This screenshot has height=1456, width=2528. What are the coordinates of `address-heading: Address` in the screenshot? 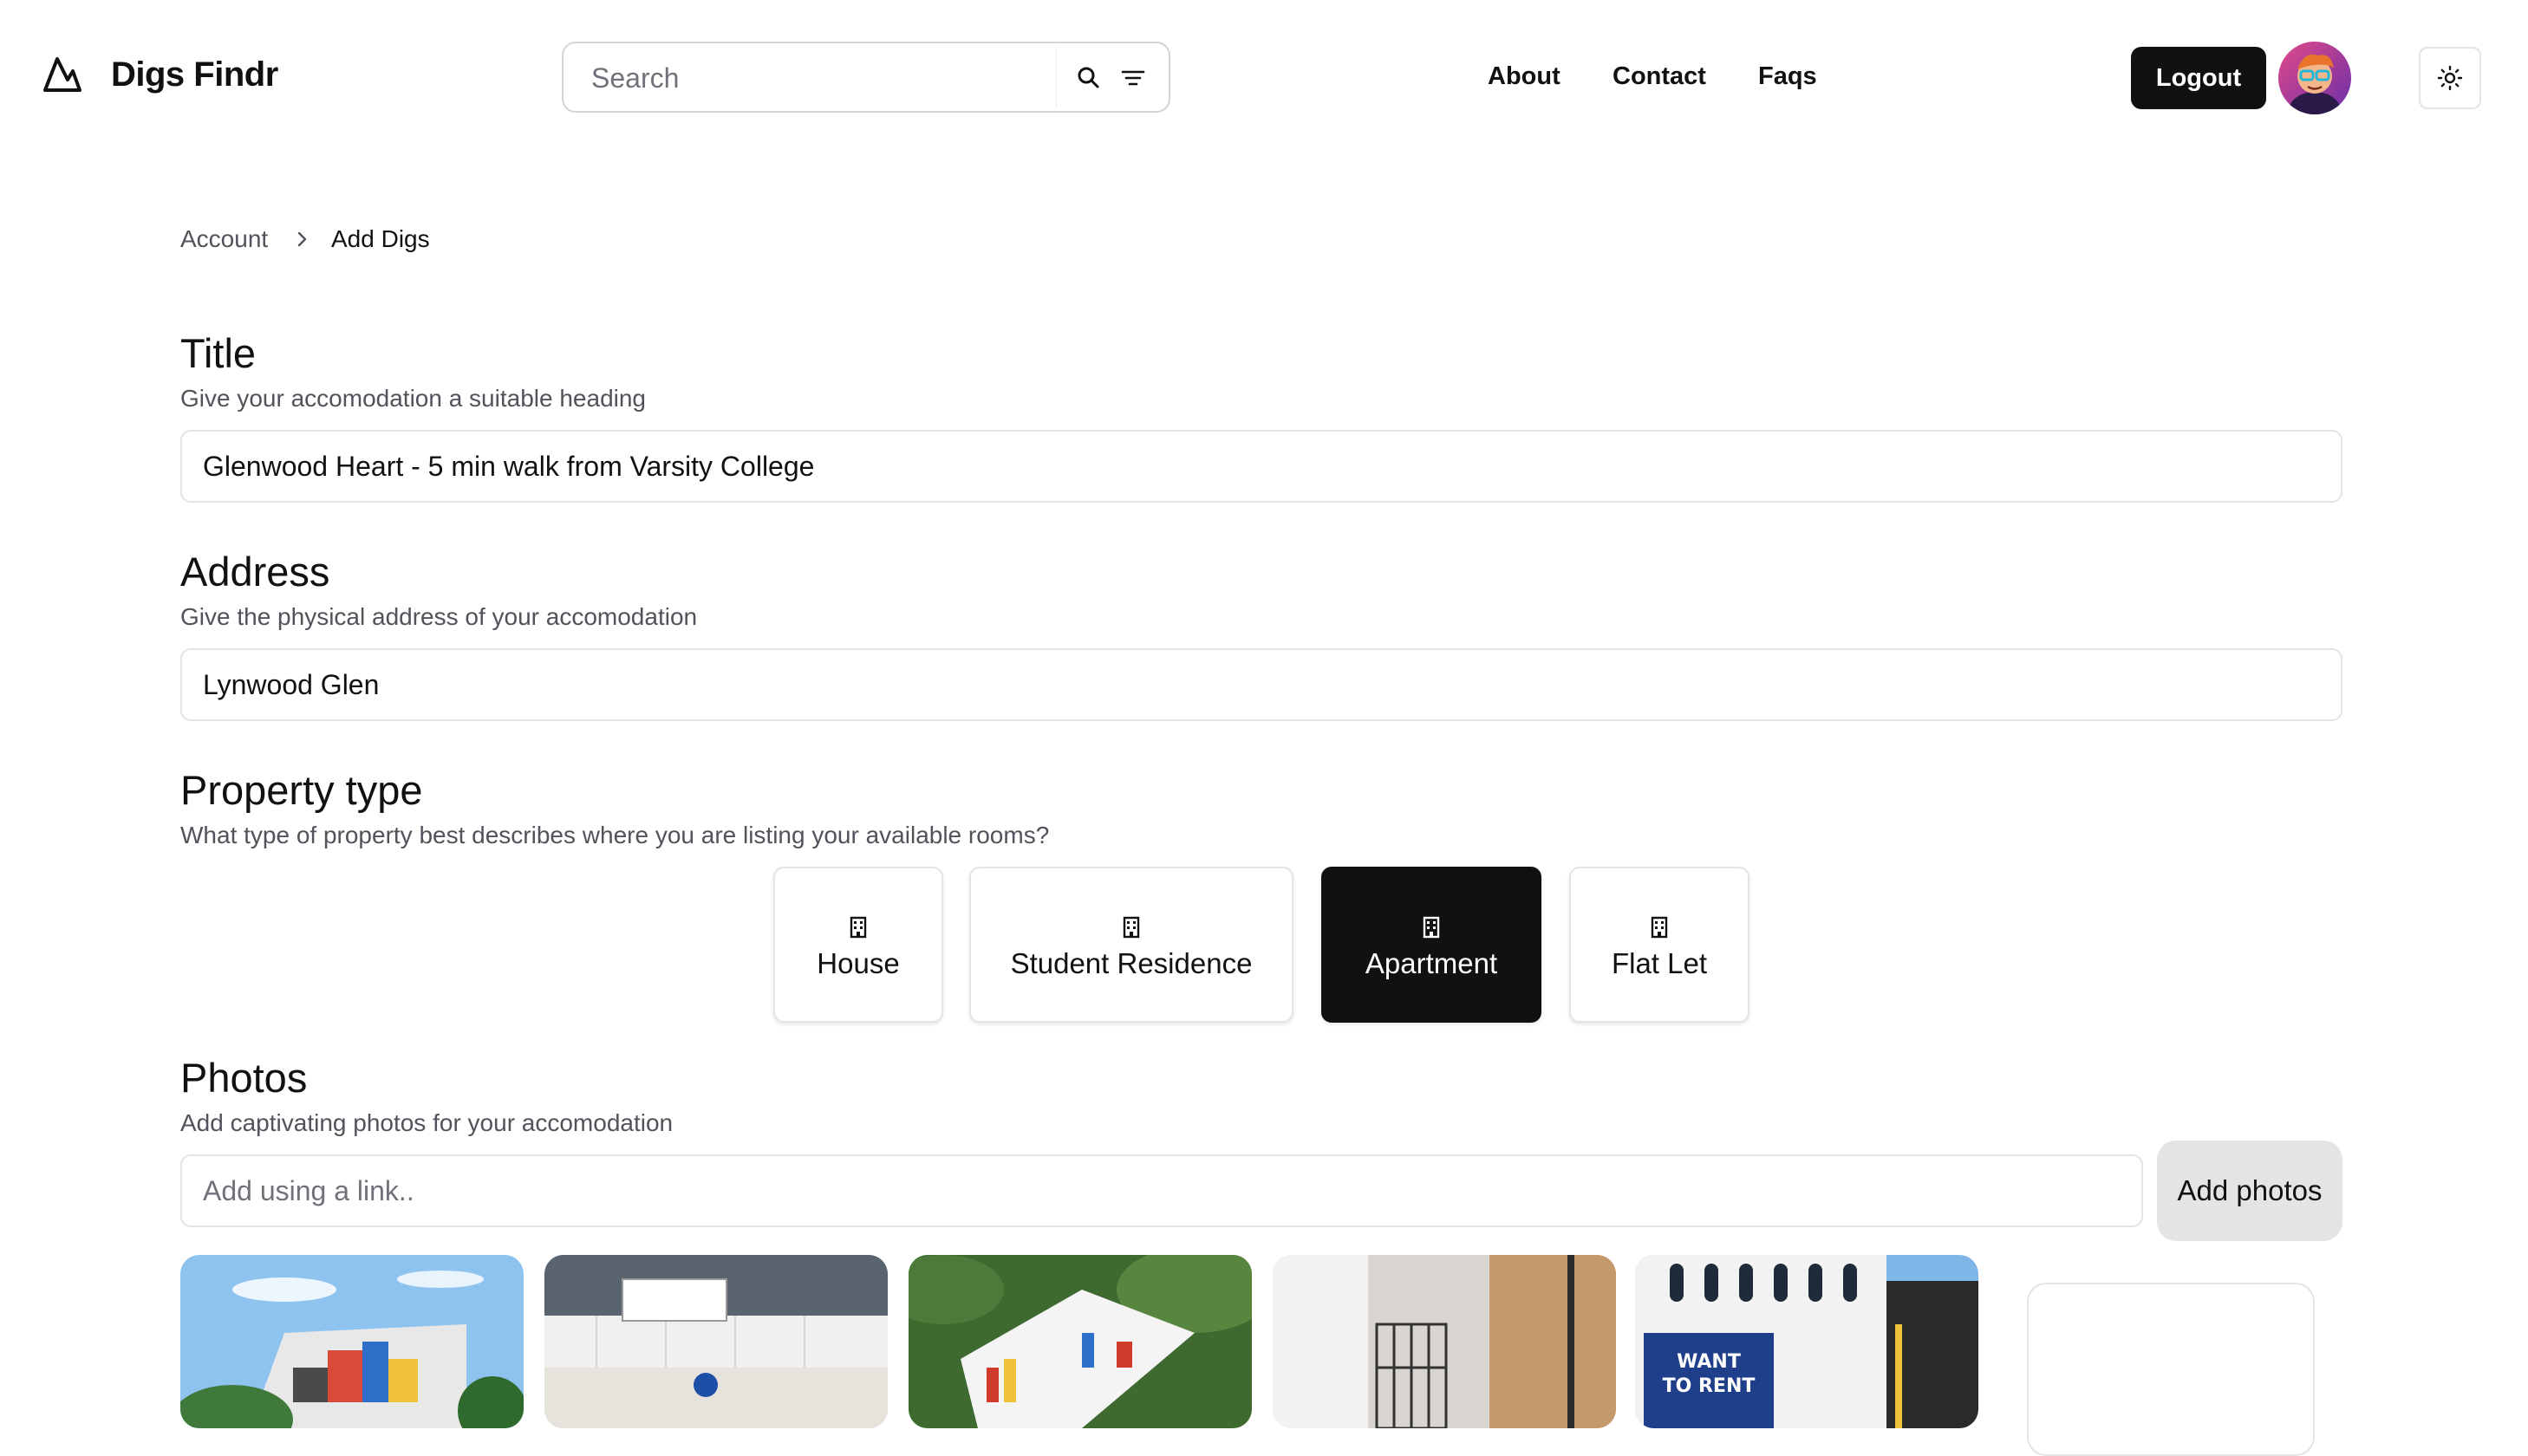 It's located at (255, 572).